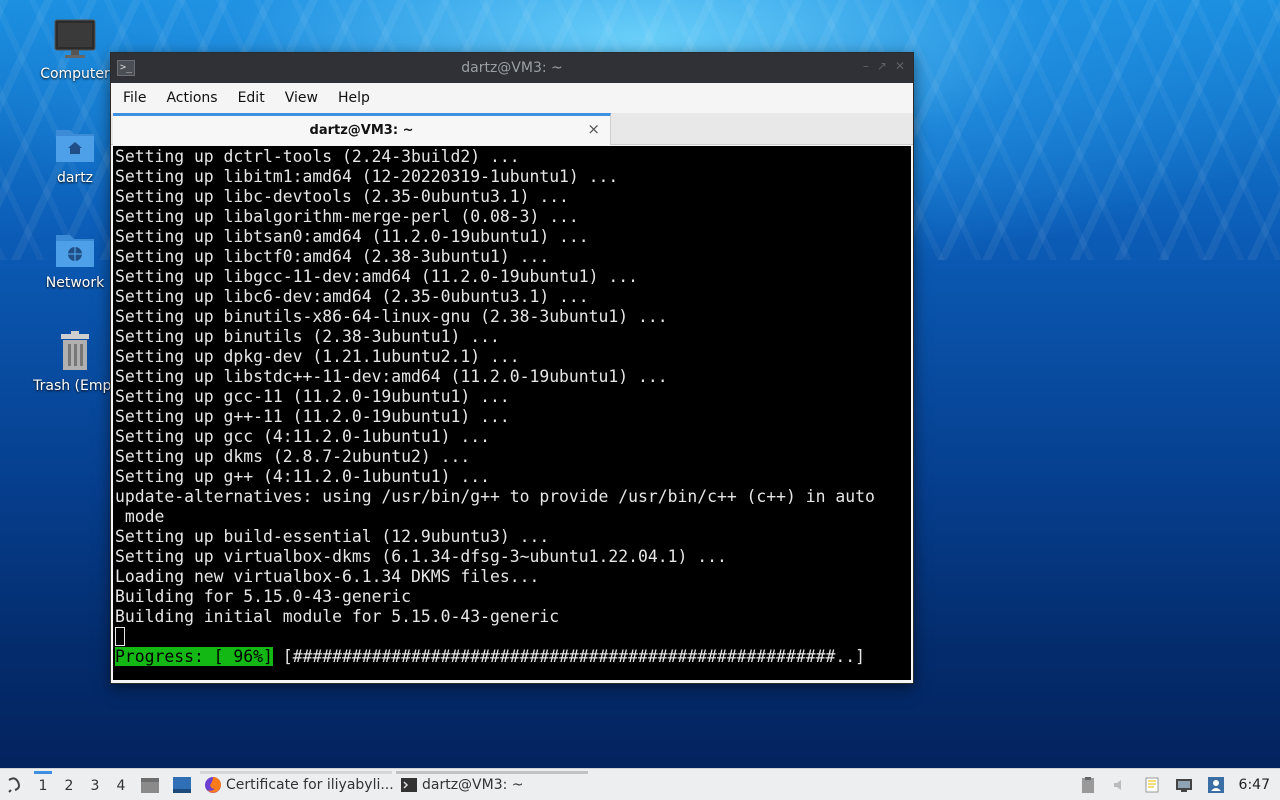  I want to click on menubar: File Actions Edit View Help, so click(512, 98).